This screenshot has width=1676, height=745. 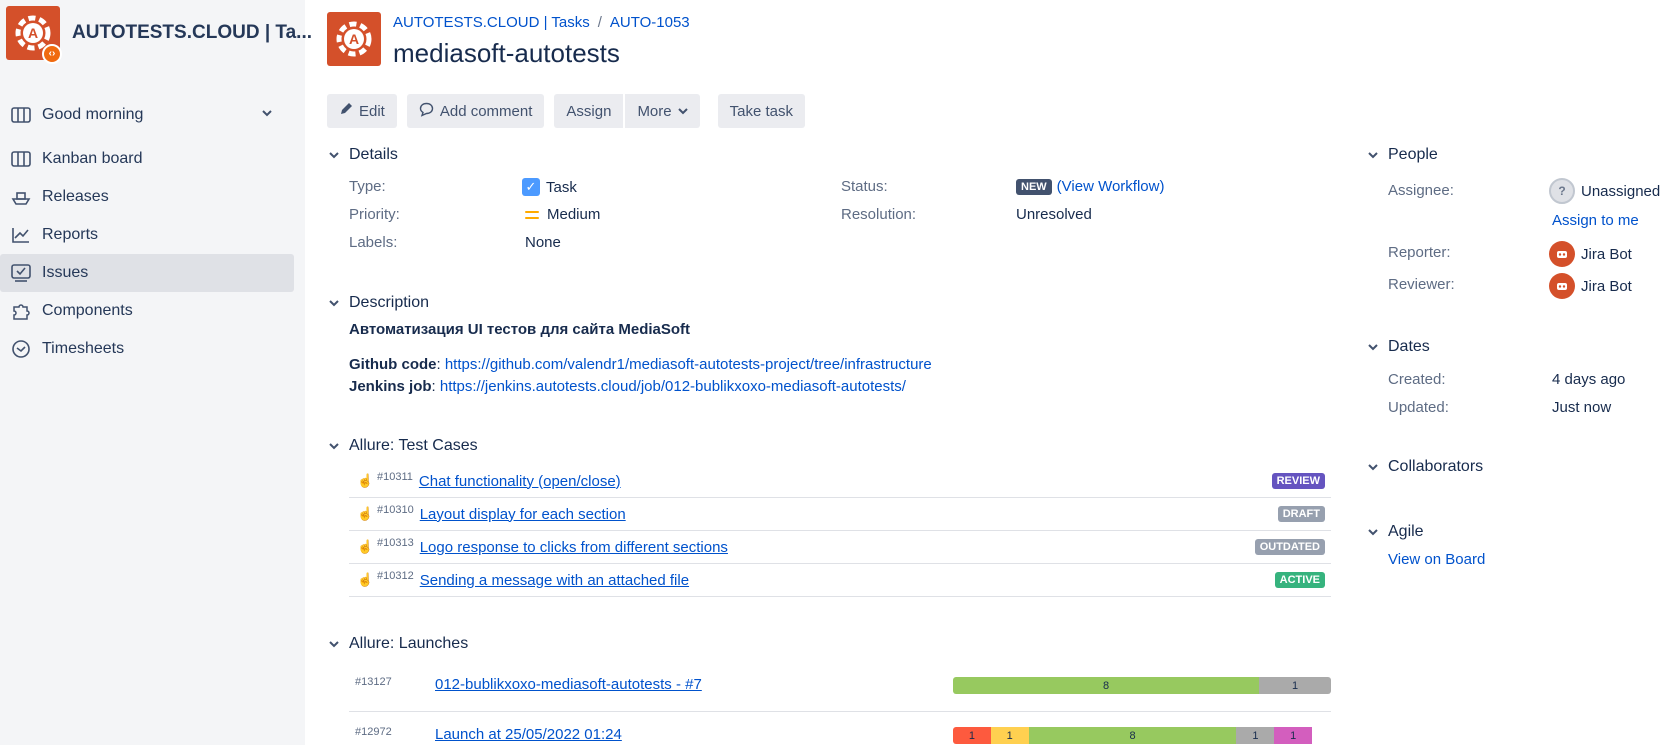 What do you see at coordinates (1054, 214) in the screenshot?
I see `resolution-value: Unresolved` at bounding box center [1054, 214].